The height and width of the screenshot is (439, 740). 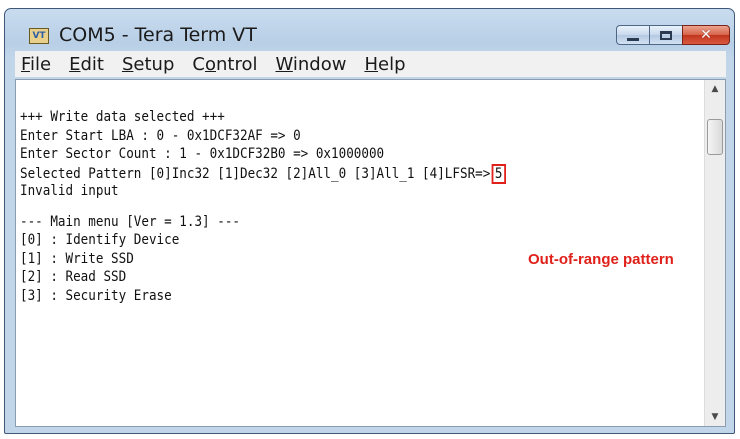 What do you see at coordinates (96, 295) in the screenshot?
I see `terminal-line: [3] : Security Erase` at bounding box center [96, 295].